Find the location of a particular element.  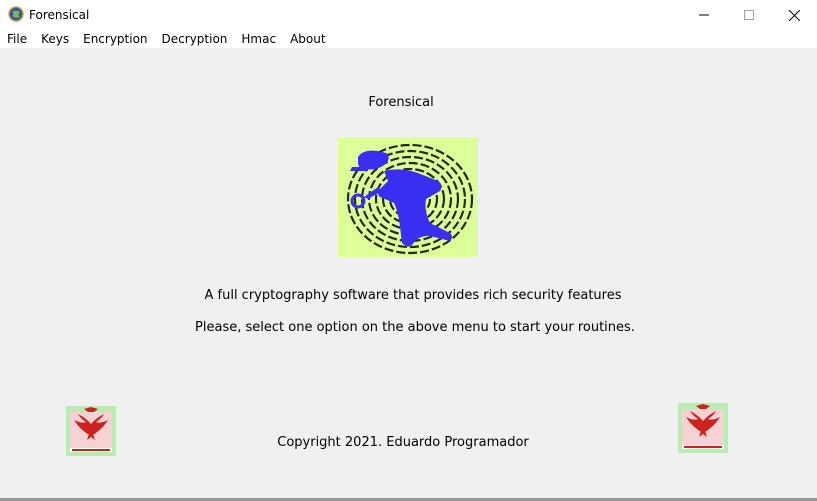

window-title: Forensical is located at coordinates (59, 15).